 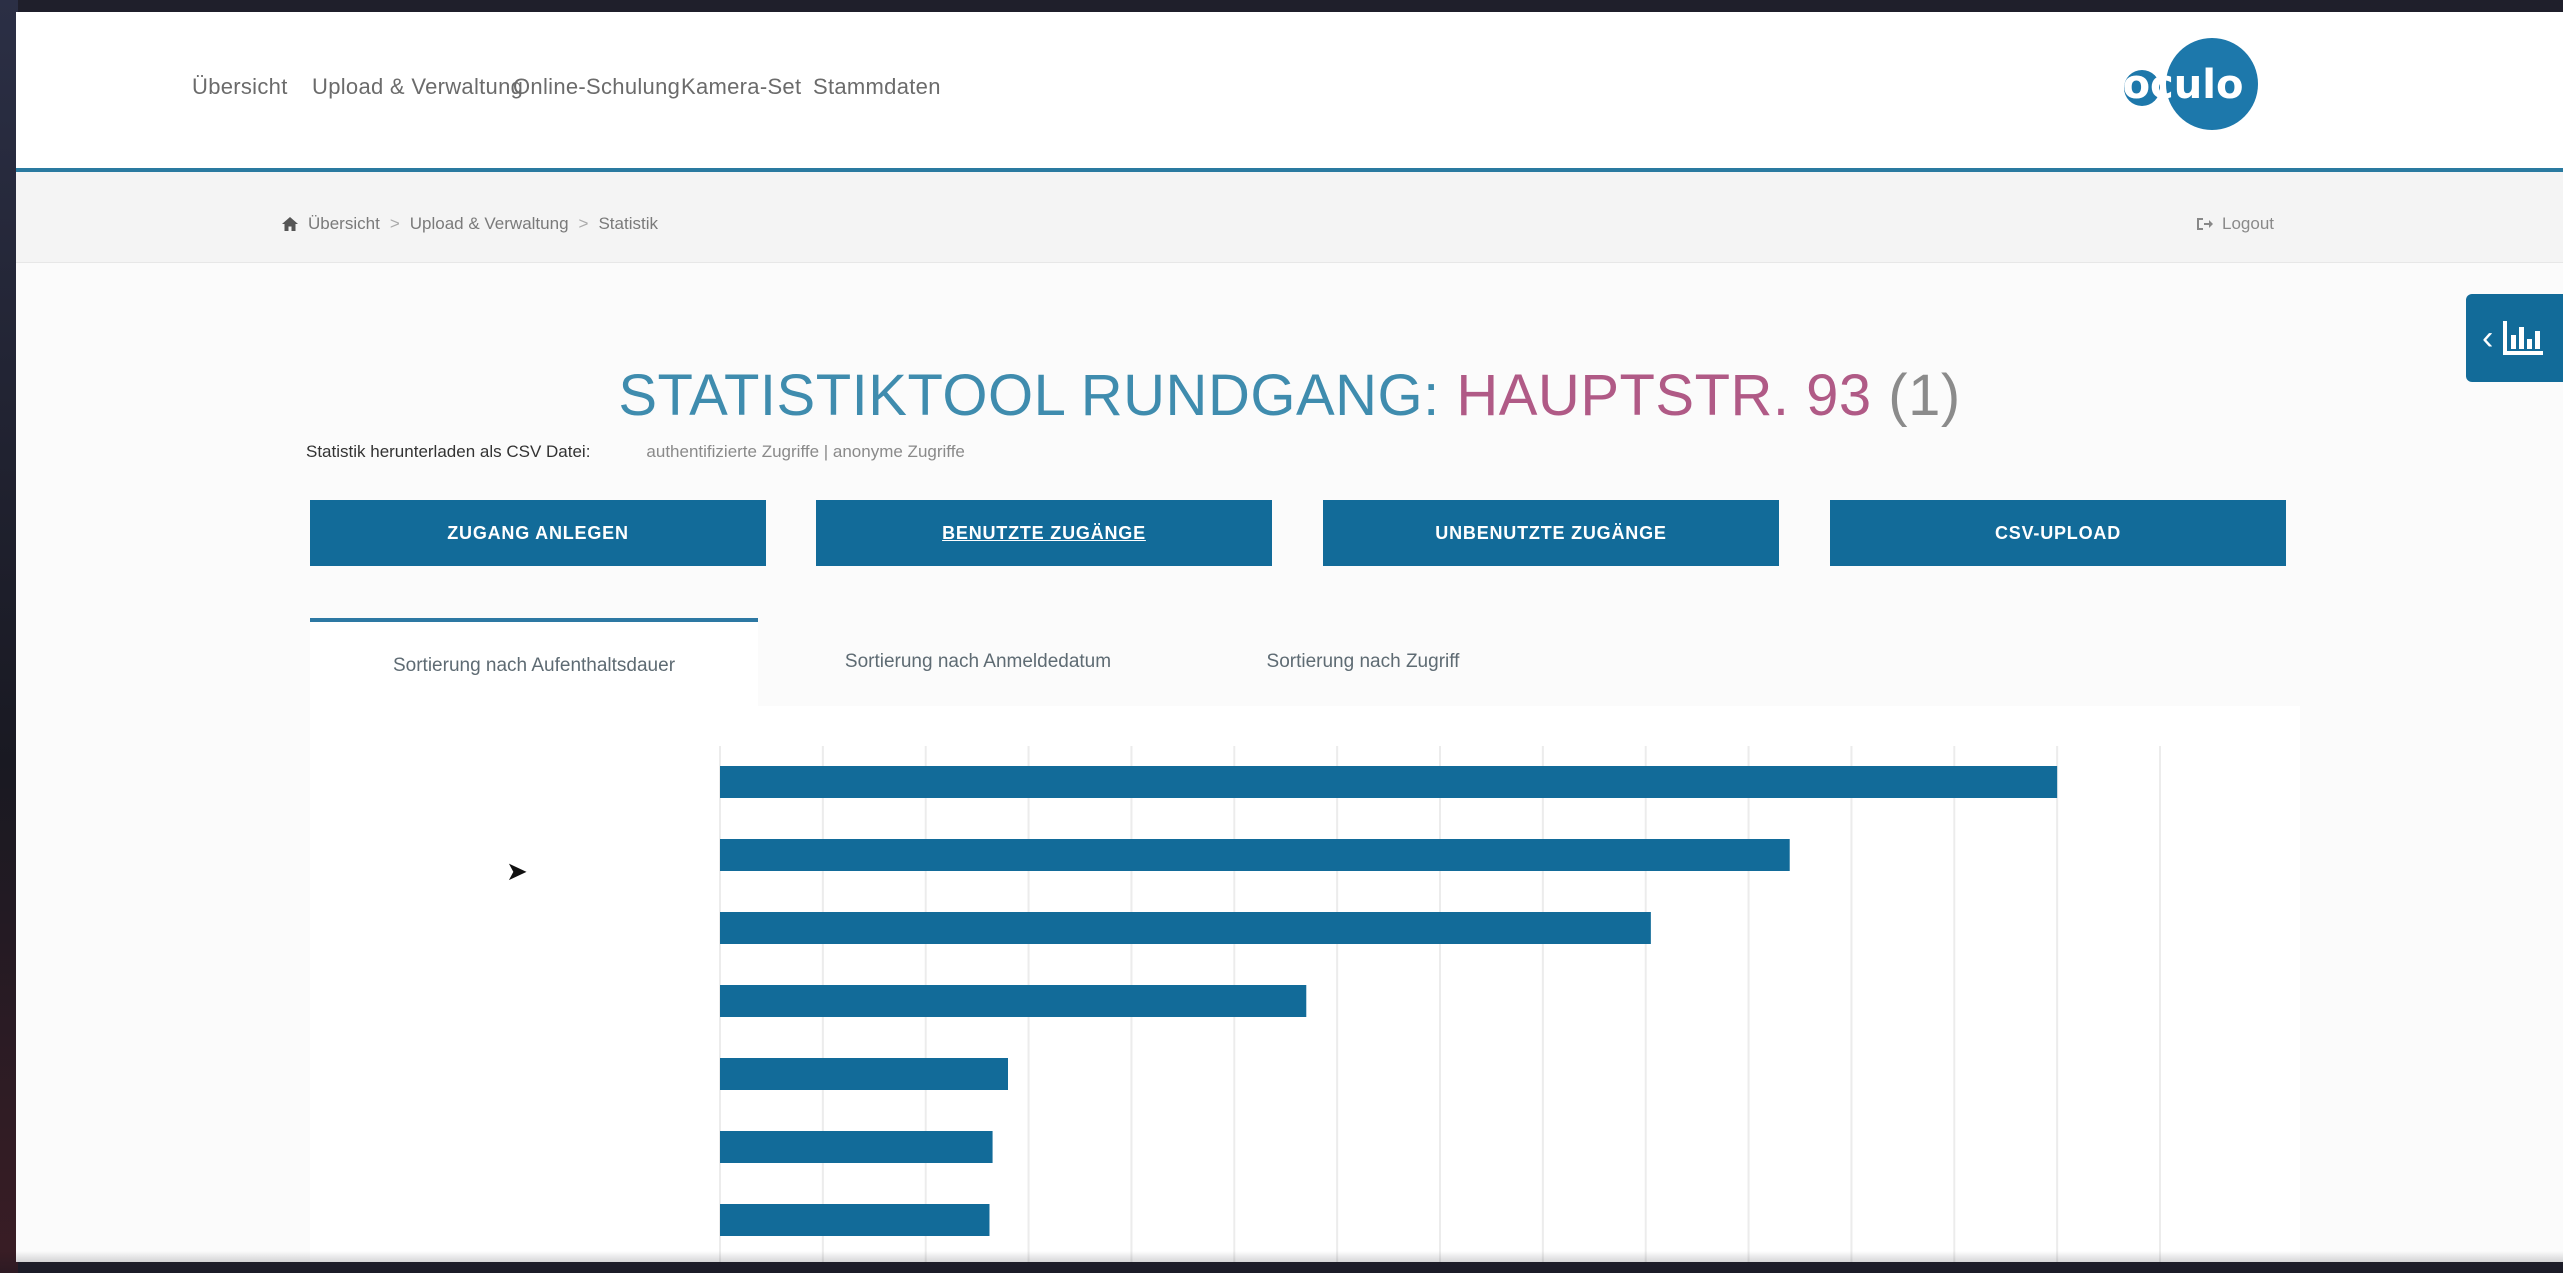 I want to click on title-prefix: STATISTIKTOOL RUNDGANG:, so click(x=1037, y=395).